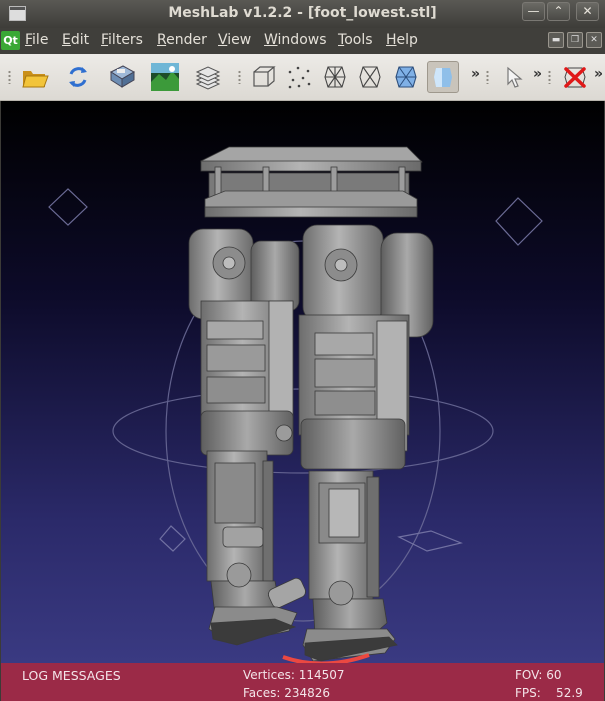 The image size is (605, 701). I want to click on window-title: MeshLab v1.2.2 - [foot_lowest.stl], so click(302, 13).